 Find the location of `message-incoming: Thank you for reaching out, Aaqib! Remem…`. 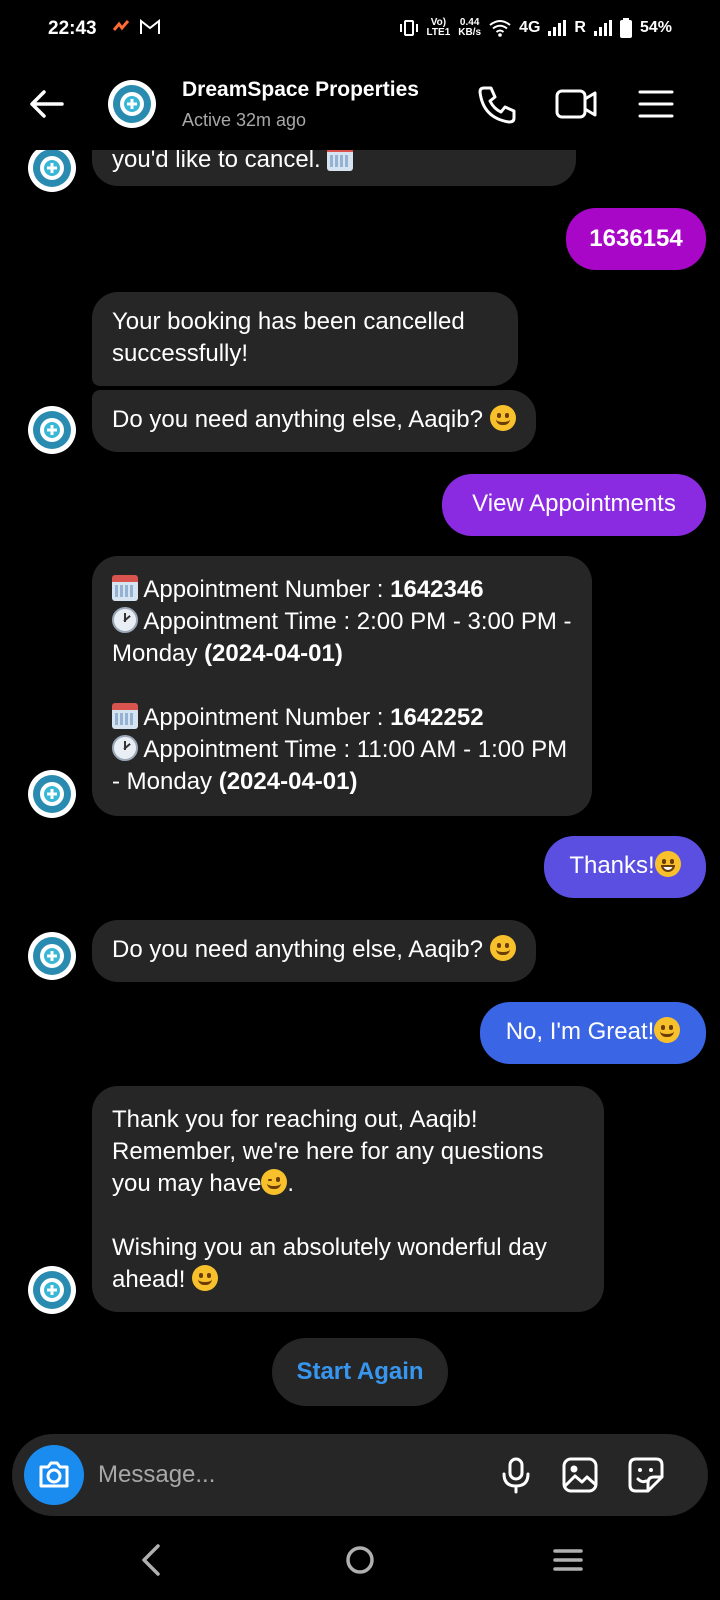

message-incoming: Thank you for reaching out, Aaqib! Remem… is located at coordinates (348, 1199).